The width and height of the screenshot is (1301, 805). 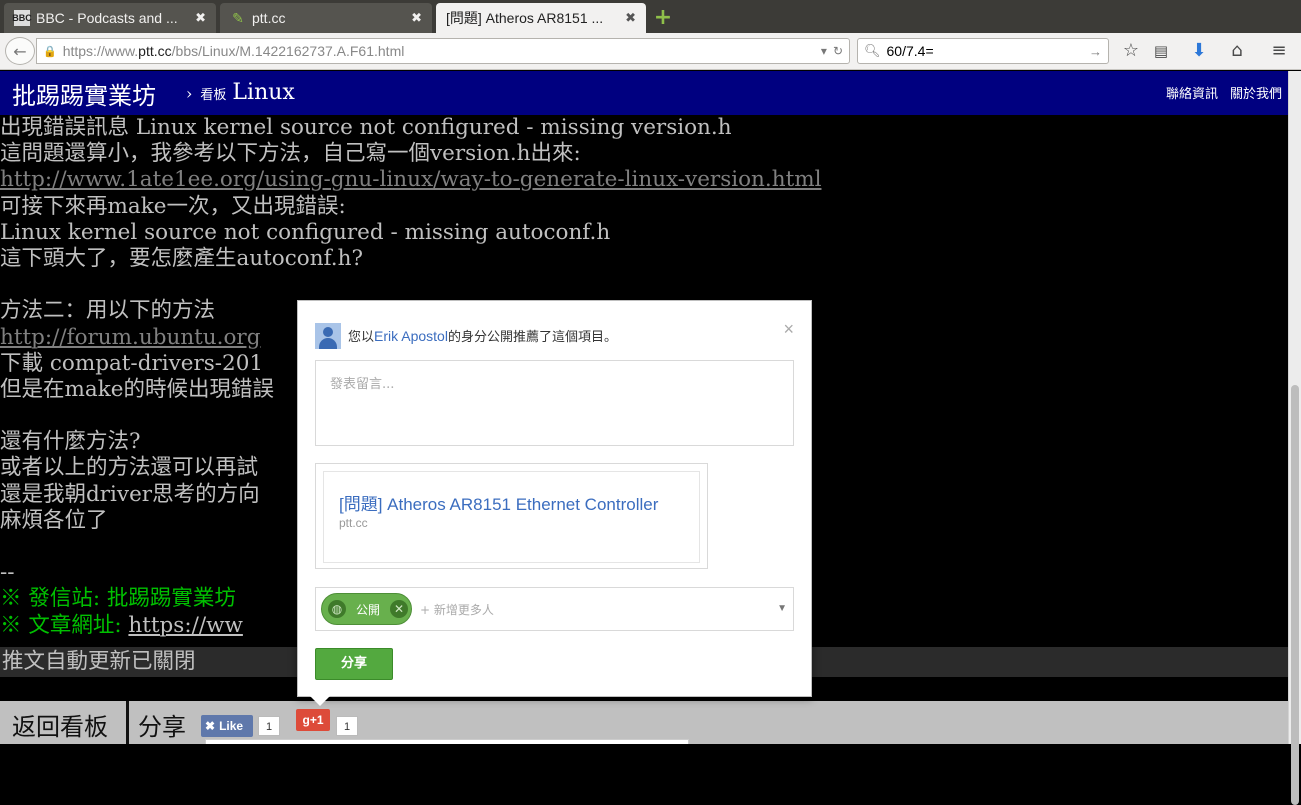 I want to click on header-links: 聯絡資訊 關於我們, so click(x=1224, y=92).